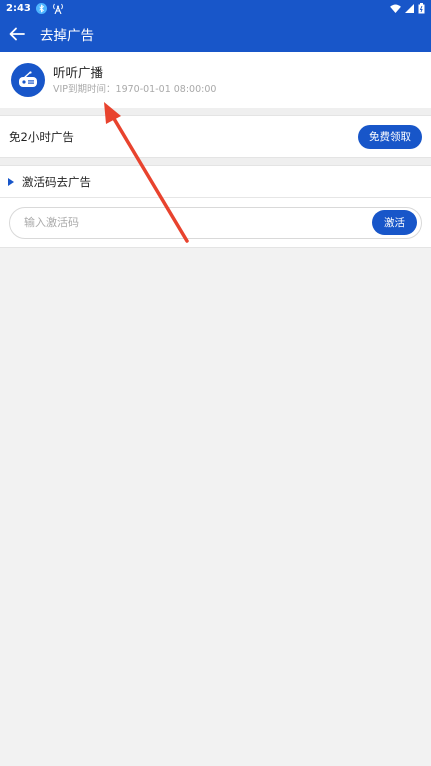 Image resolution: width=431 pixels, height=766 pixels. I want to click on app-avatar, so click(28, 80).